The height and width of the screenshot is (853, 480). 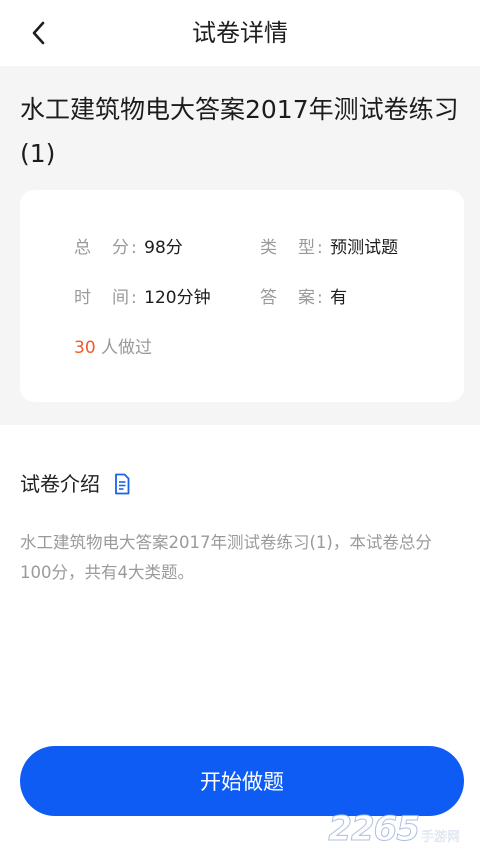 I want to click on answer-label: 答 案:, so click(x=292, y=298).